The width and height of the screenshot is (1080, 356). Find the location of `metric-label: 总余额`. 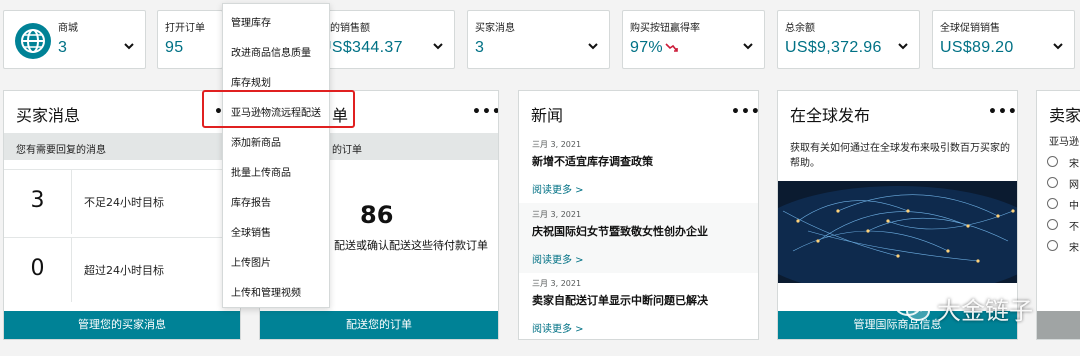

metric-label: 总余额 is located at coordinates (800, 28).